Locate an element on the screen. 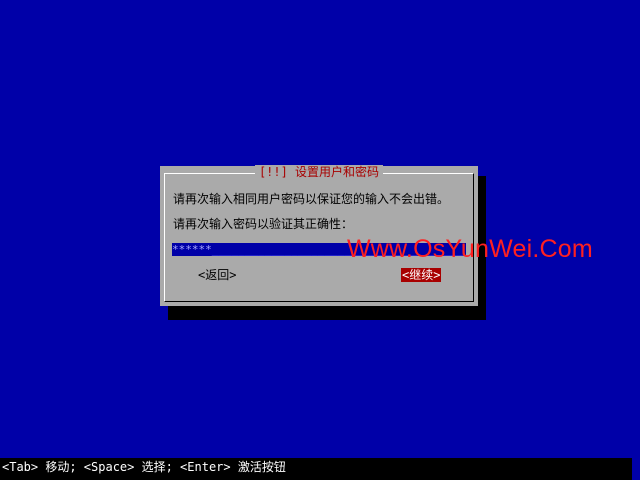  help-bar-end is located at coordinates (636, 469).